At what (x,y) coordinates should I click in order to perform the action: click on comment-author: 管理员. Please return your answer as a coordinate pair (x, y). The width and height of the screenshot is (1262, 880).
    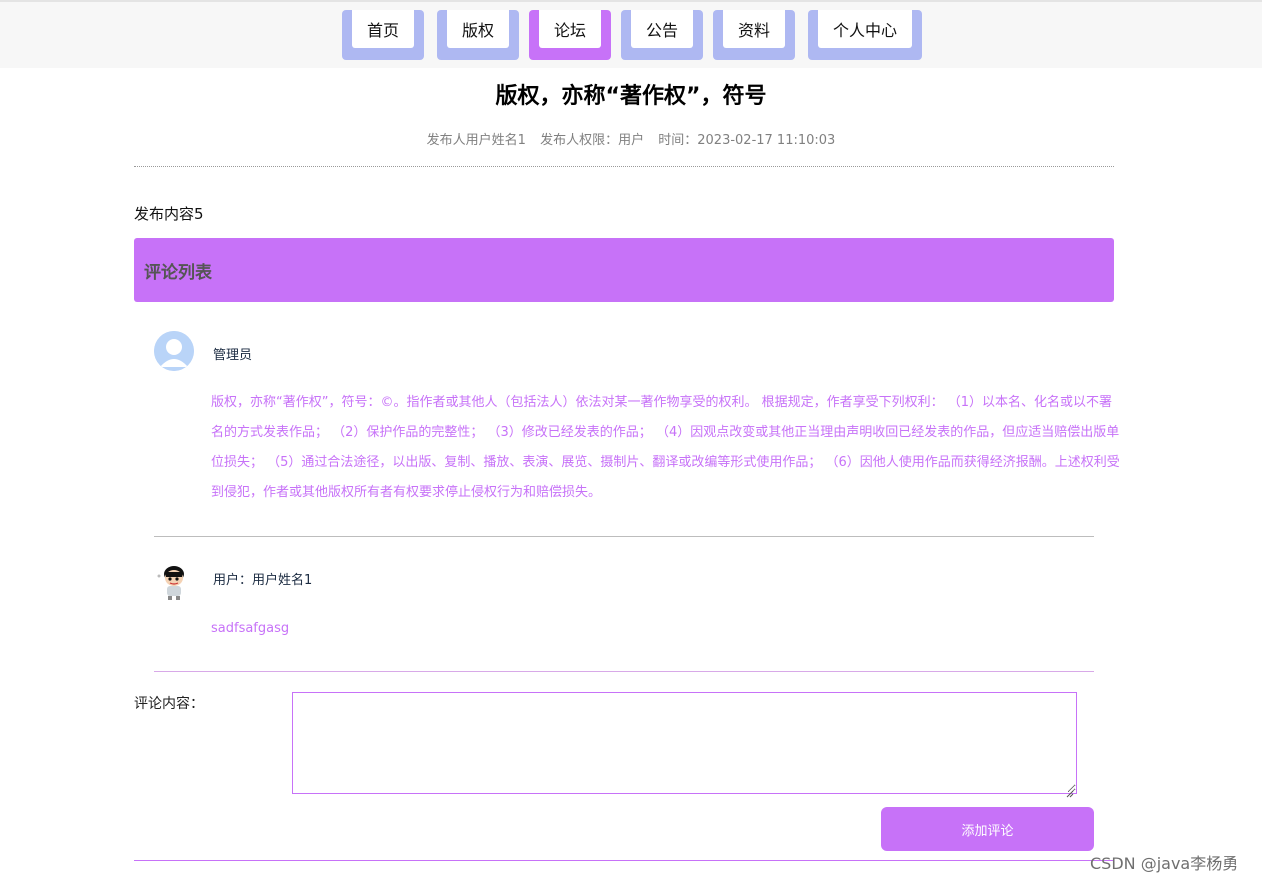
    Looking at the image, I should click on (233, 355).